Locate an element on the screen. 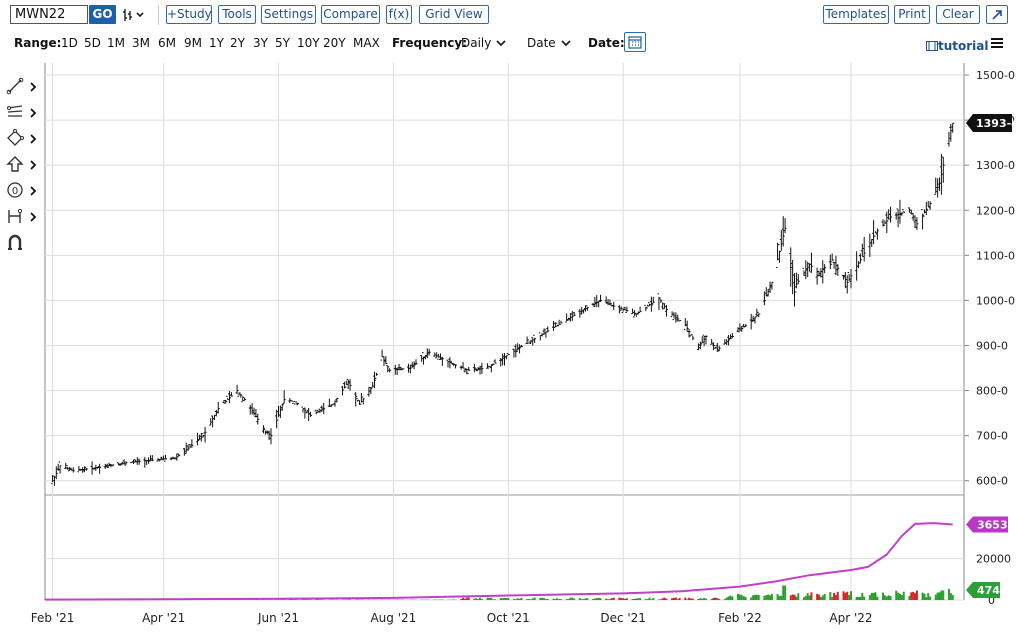 This screenshot has width=1024, height=632. expand-button is located at coordinates (997, 14).